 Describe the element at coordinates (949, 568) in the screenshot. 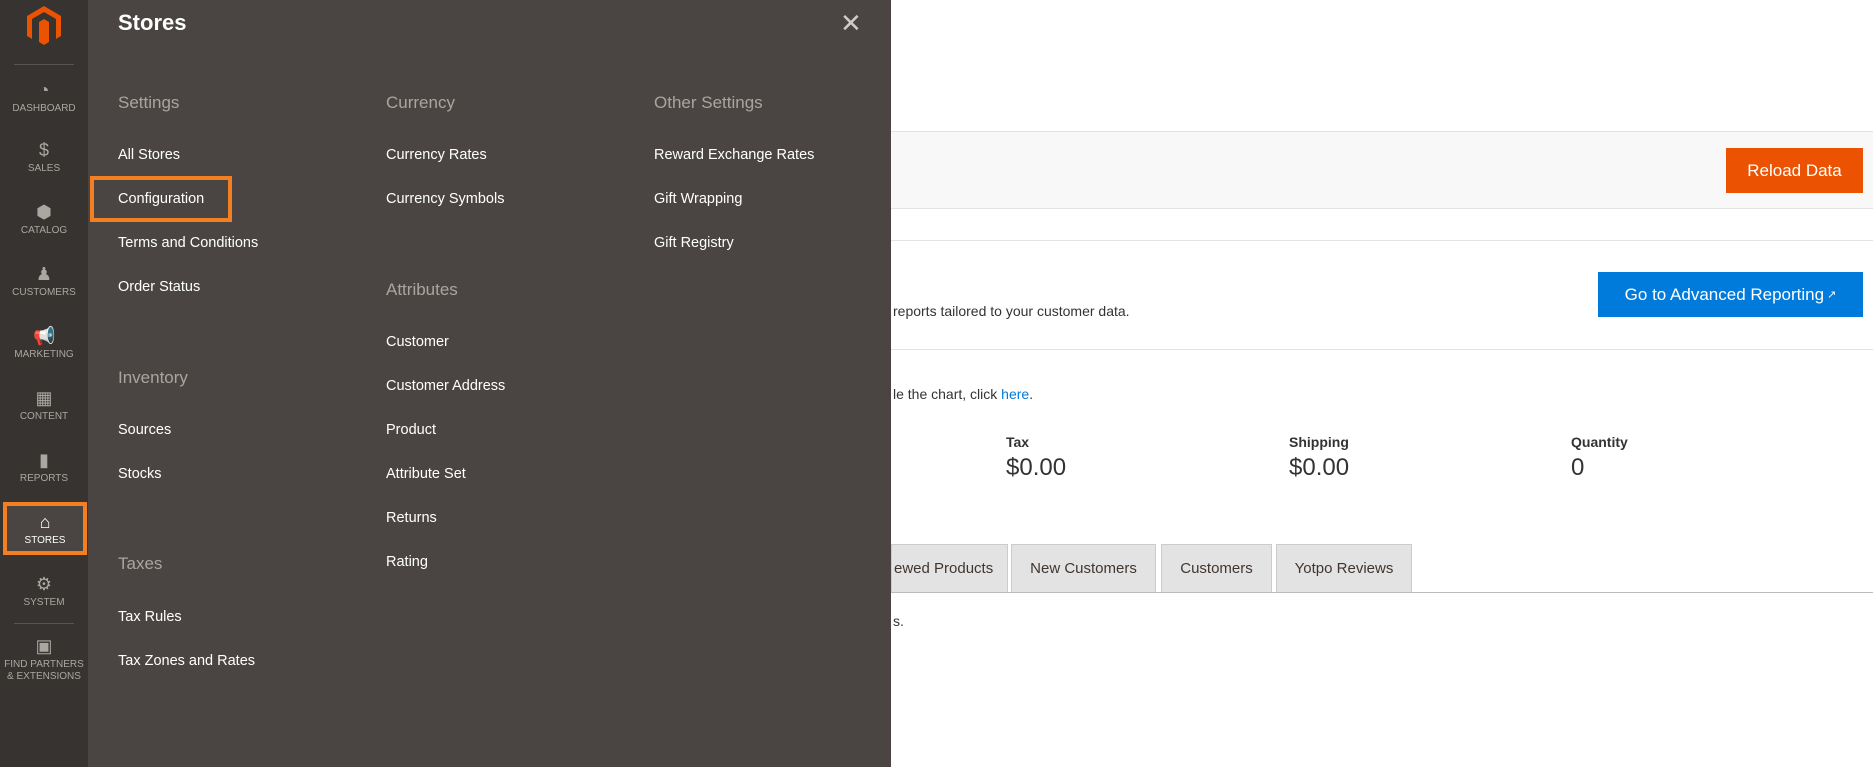

I see `tab-most-viewed-products: ewed Products` at that location.